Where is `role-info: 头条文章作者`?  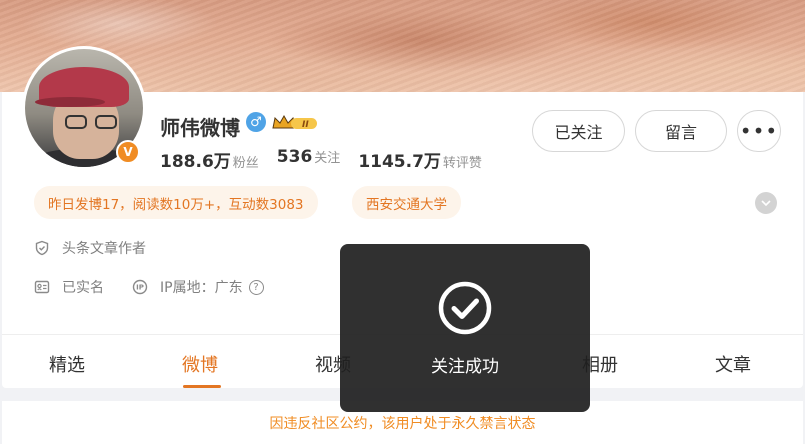
role-info: 头条文章作者 is located at coordinates (90, 248).